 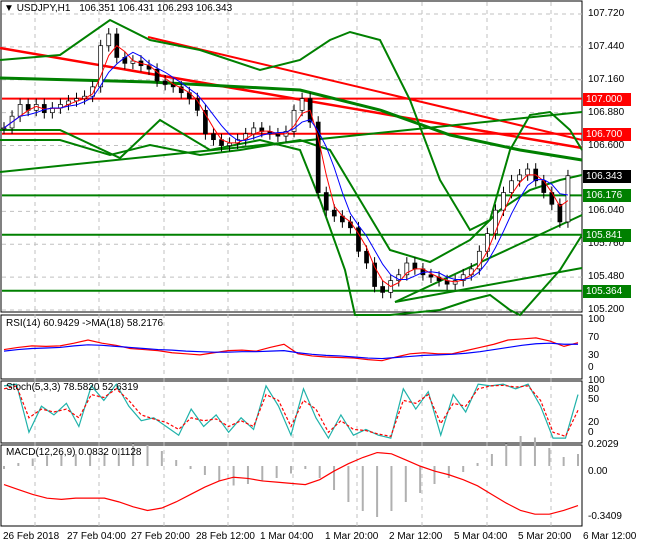 I want to click on price-axis-label: 107.160, so click(x=606, y=79).